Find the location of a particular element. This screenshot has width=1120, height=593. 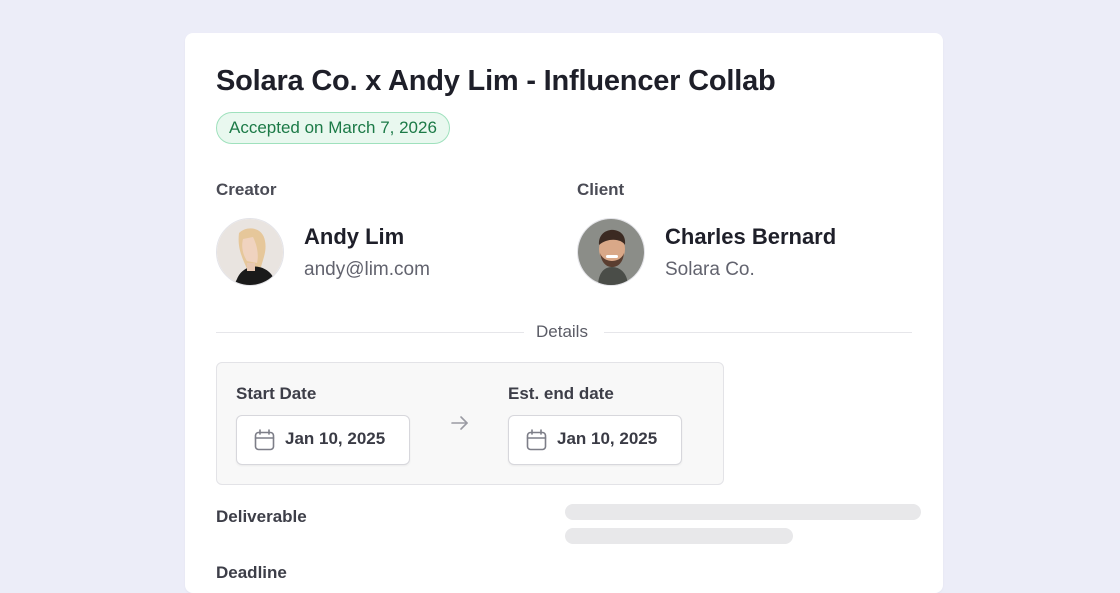

details-divider-label: Details is located at coordinates (562, 331).